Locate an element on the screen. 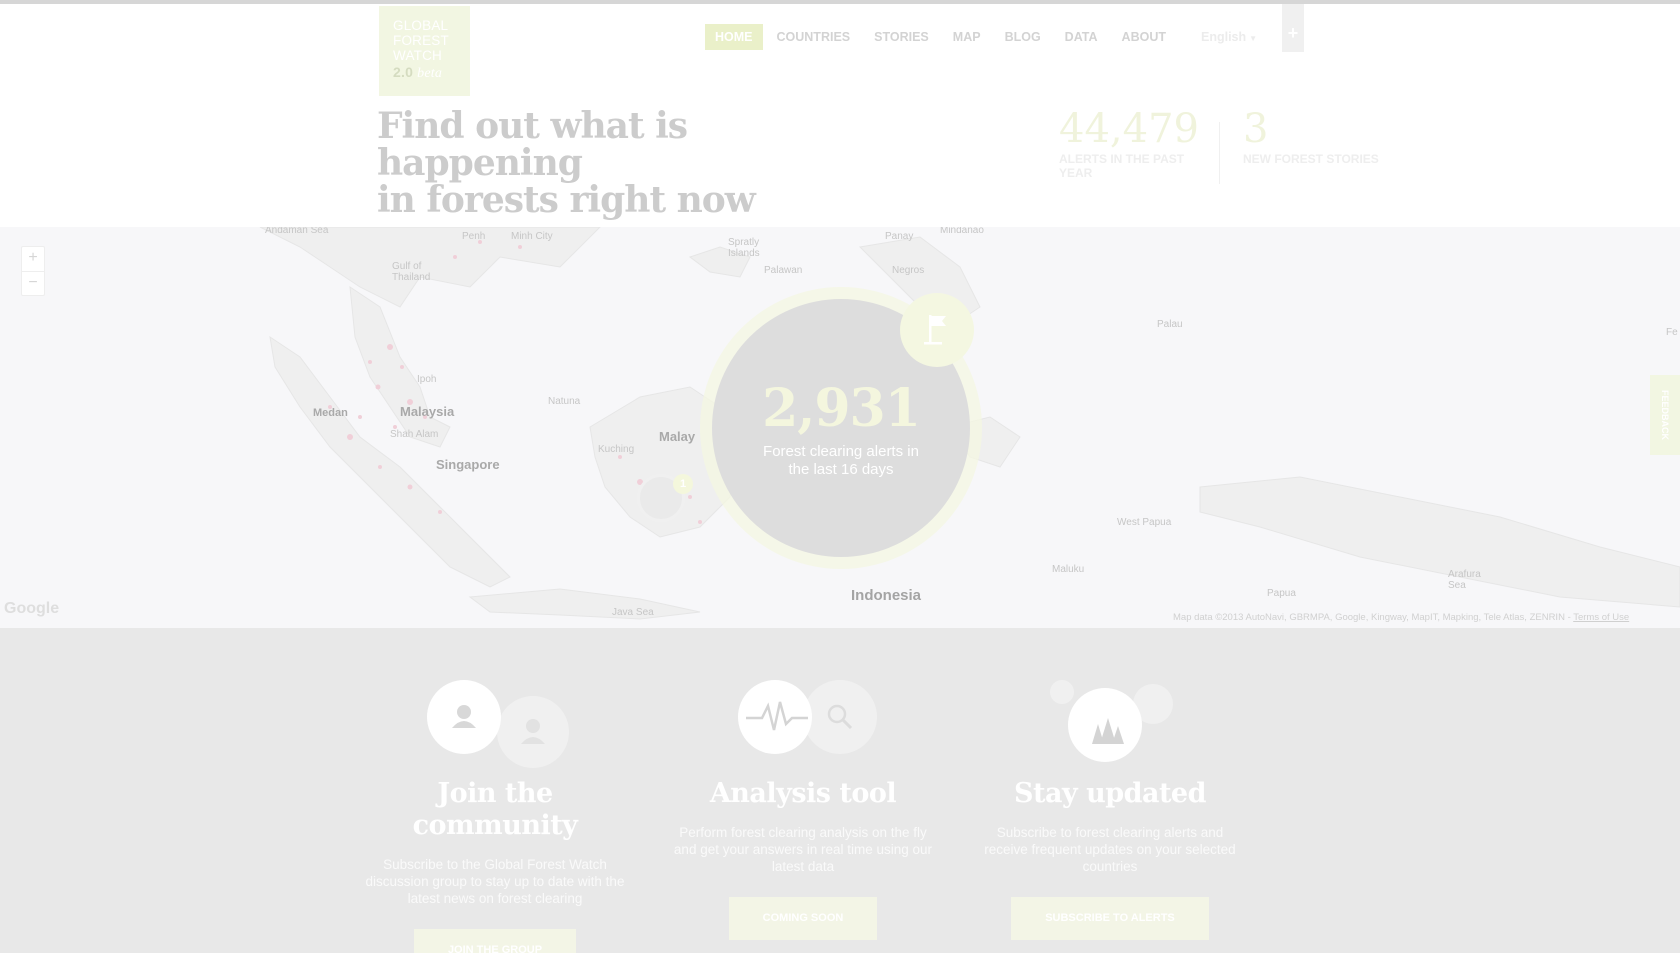  stat-alerts: 44,479 Alerts in the past year is located at coordinates (1129, 143).